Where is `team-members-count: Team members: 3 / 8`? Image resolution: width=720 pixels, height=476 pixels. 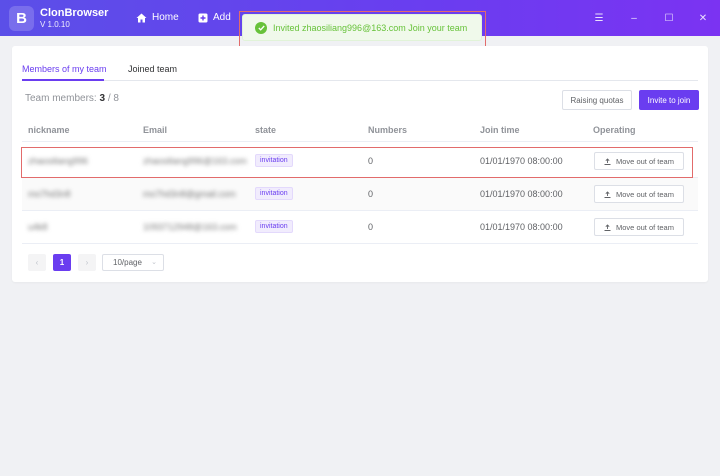
team-members-count: Team members: 3 / 8 is located at coordinates (72, 98).